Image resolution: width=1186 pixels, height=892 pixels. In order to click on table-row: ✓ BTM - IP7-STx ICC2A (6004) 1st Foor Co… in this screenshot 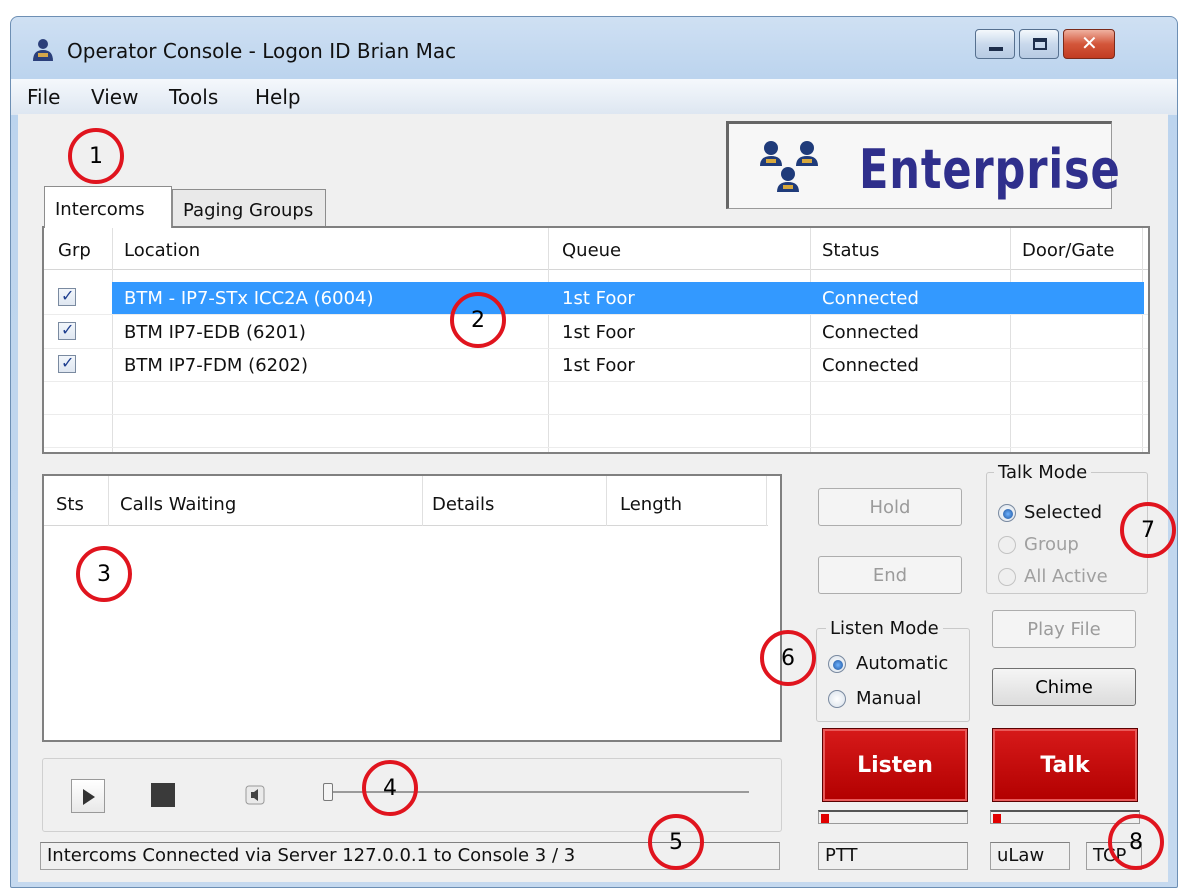, I will do `click(596, 298)`.